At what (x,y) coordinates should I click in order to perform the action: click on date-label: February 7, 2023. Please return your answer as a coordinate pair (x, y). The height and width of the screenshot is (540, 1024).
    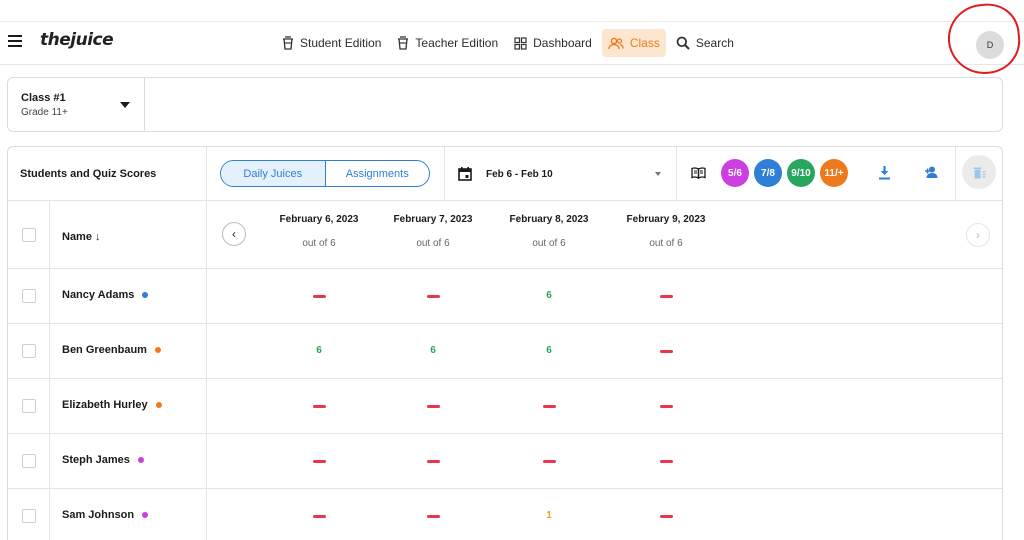
    Looking at the image, I should click on (433, 219).